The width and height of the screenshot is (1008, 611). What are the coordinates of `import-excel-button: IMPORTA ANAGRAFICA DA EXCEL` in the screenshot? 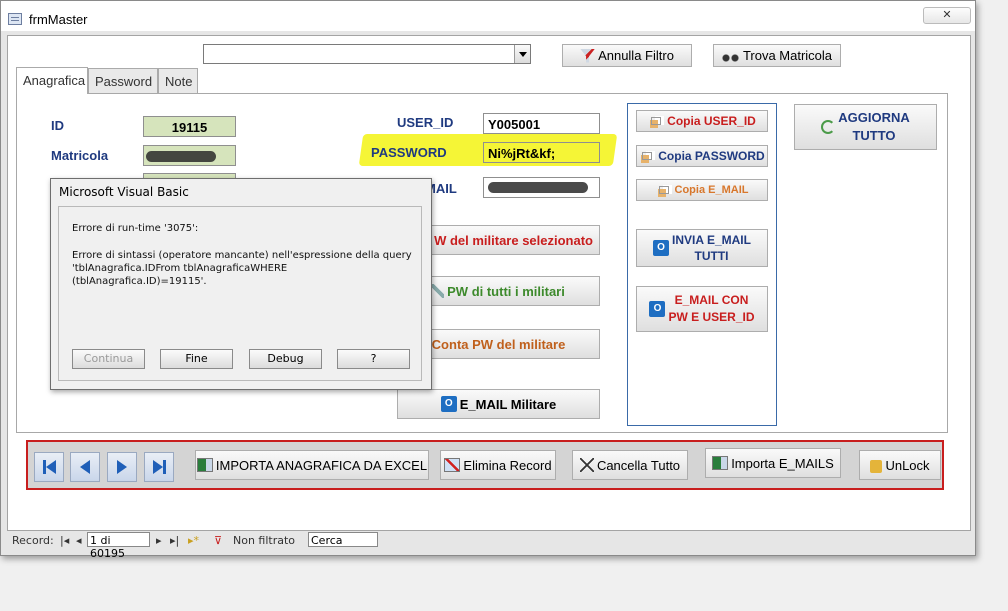 It's located at (312, 465).